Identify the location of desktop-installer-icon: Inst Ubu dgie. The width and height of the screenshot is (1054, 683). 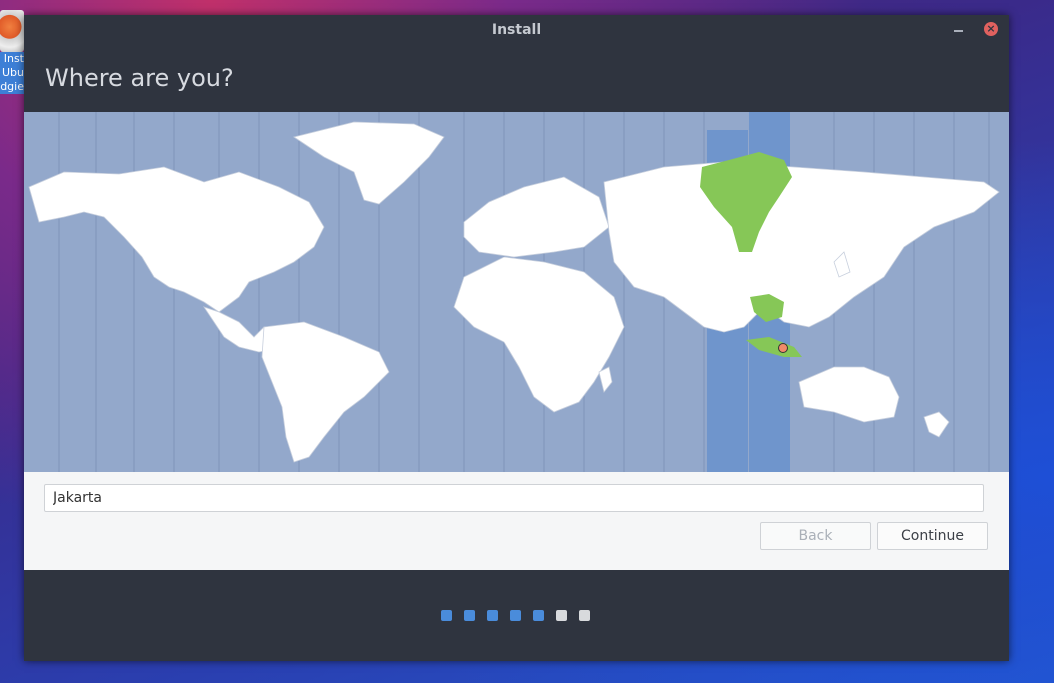
(12, 56).